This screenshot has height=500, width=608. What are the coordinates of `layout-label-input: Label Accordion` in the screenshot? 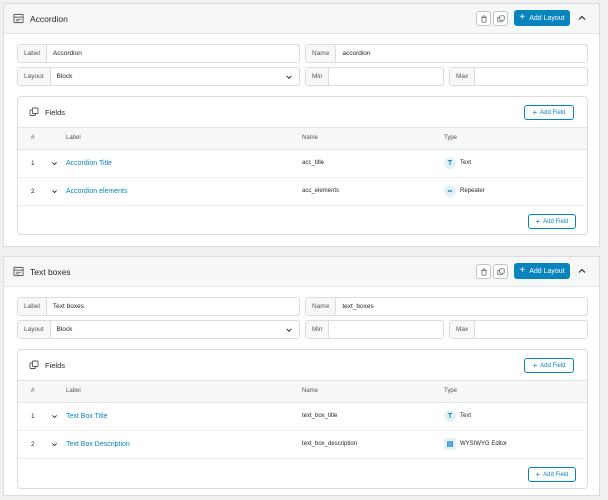 It's located at (158, 53).